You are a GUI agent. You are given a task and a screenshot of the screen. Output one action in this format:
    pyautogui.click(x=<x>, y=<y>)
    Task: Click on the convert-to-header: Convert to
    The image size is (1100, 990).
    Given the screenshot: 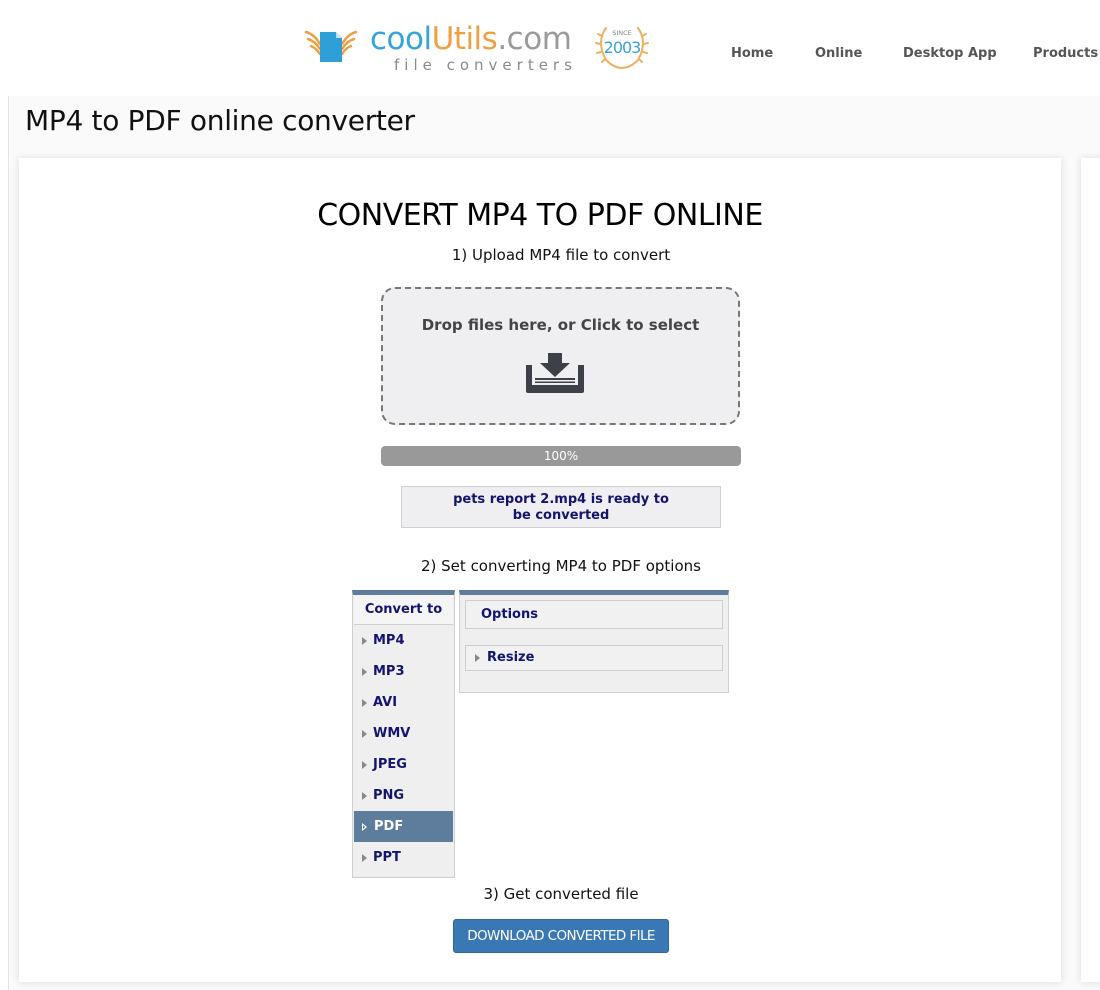 What is the action you would take?
    pyautogui.click(x=403, y=610)
    